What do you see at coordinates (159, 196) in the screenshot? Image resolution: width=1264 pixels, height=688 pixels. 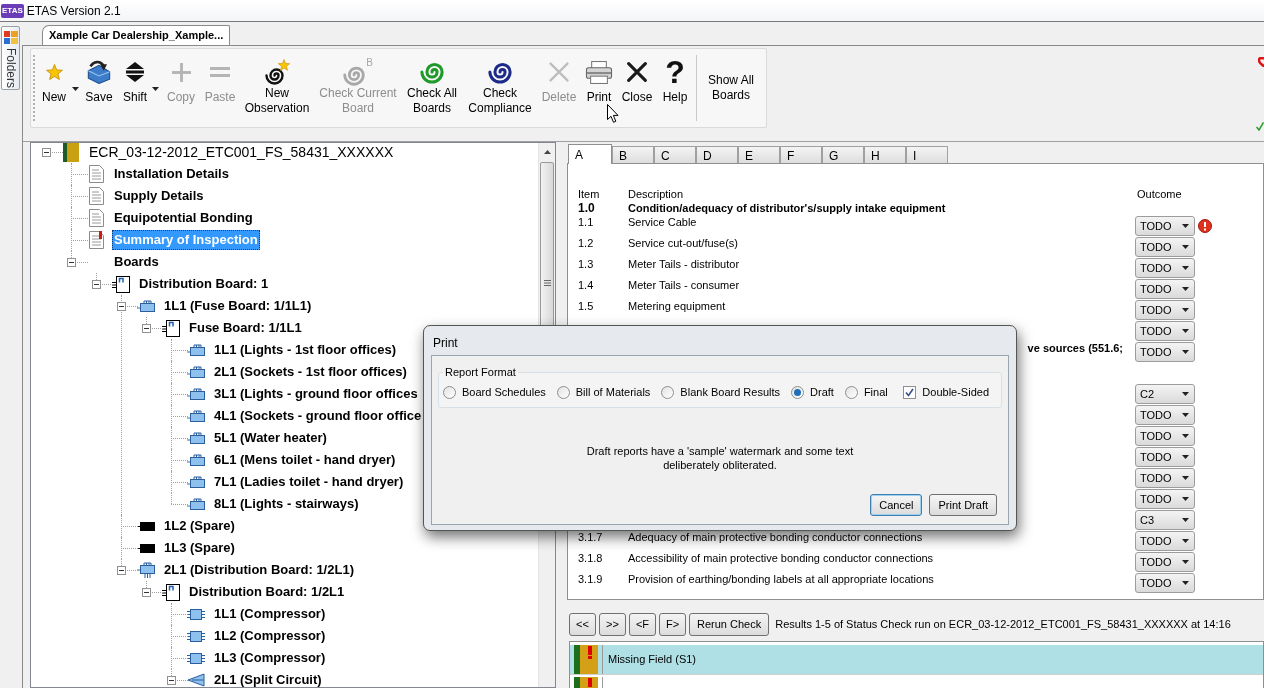 I see `tree-item: Supply Details` at bounding box center [159, 196].